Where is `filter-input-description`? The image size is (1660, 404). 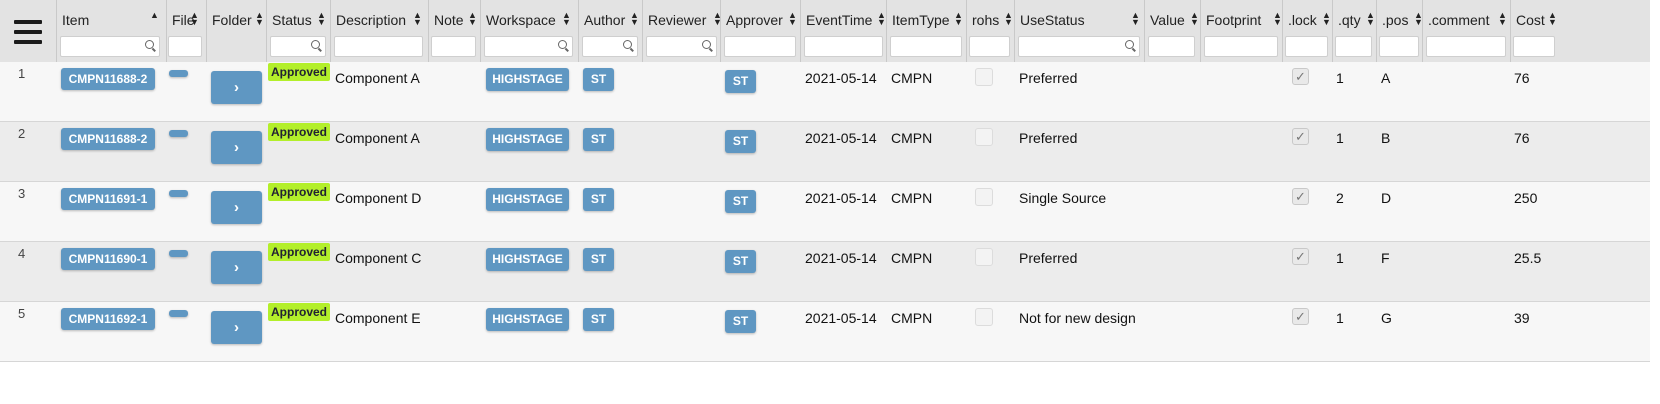 filter-input-description is located at coordinates (378, 46).